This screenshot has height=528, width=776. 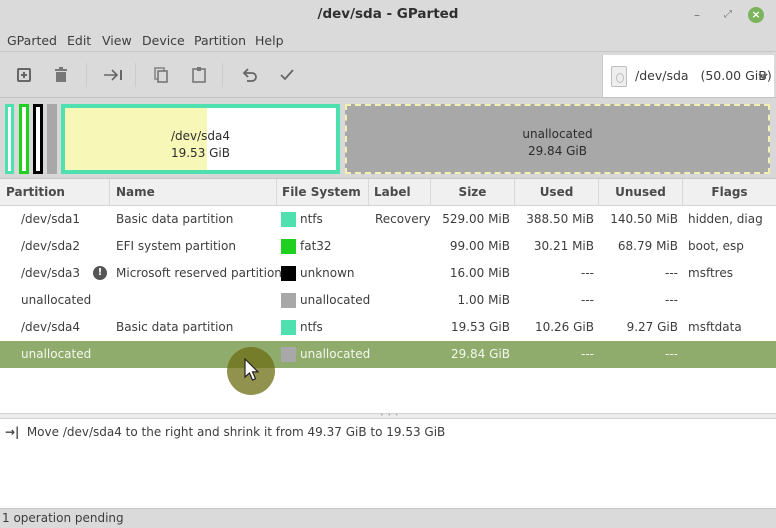 What do you see at coordinates (51, 327) in the screenshot?
I see `cell-partition: /dev/sda4` at bounding box center [51, 327].